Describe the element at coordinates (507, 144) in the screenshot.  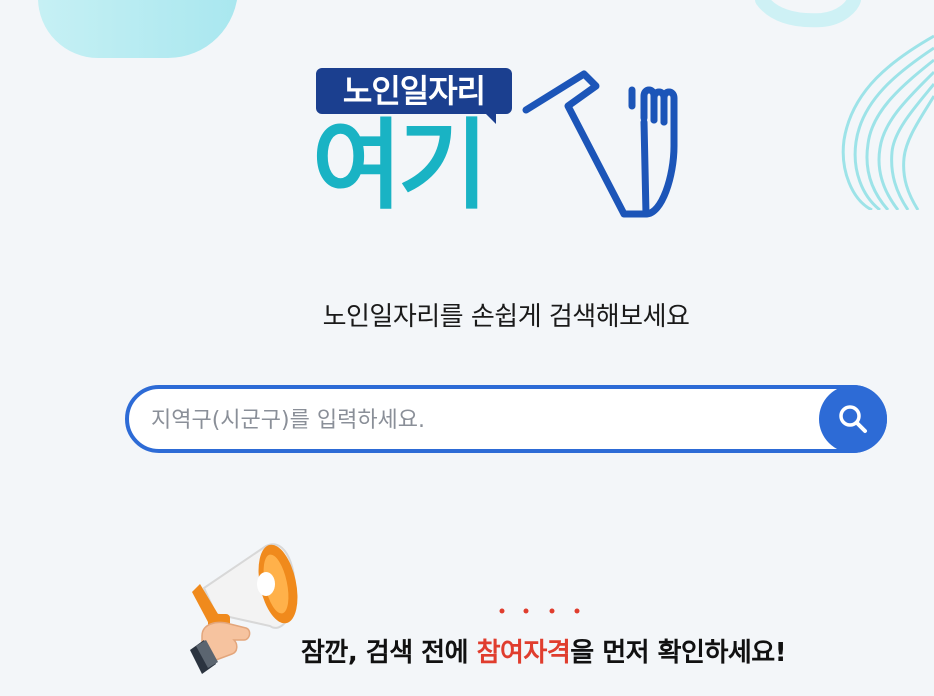
I see `logo: 노인일자리 여기` at that location.